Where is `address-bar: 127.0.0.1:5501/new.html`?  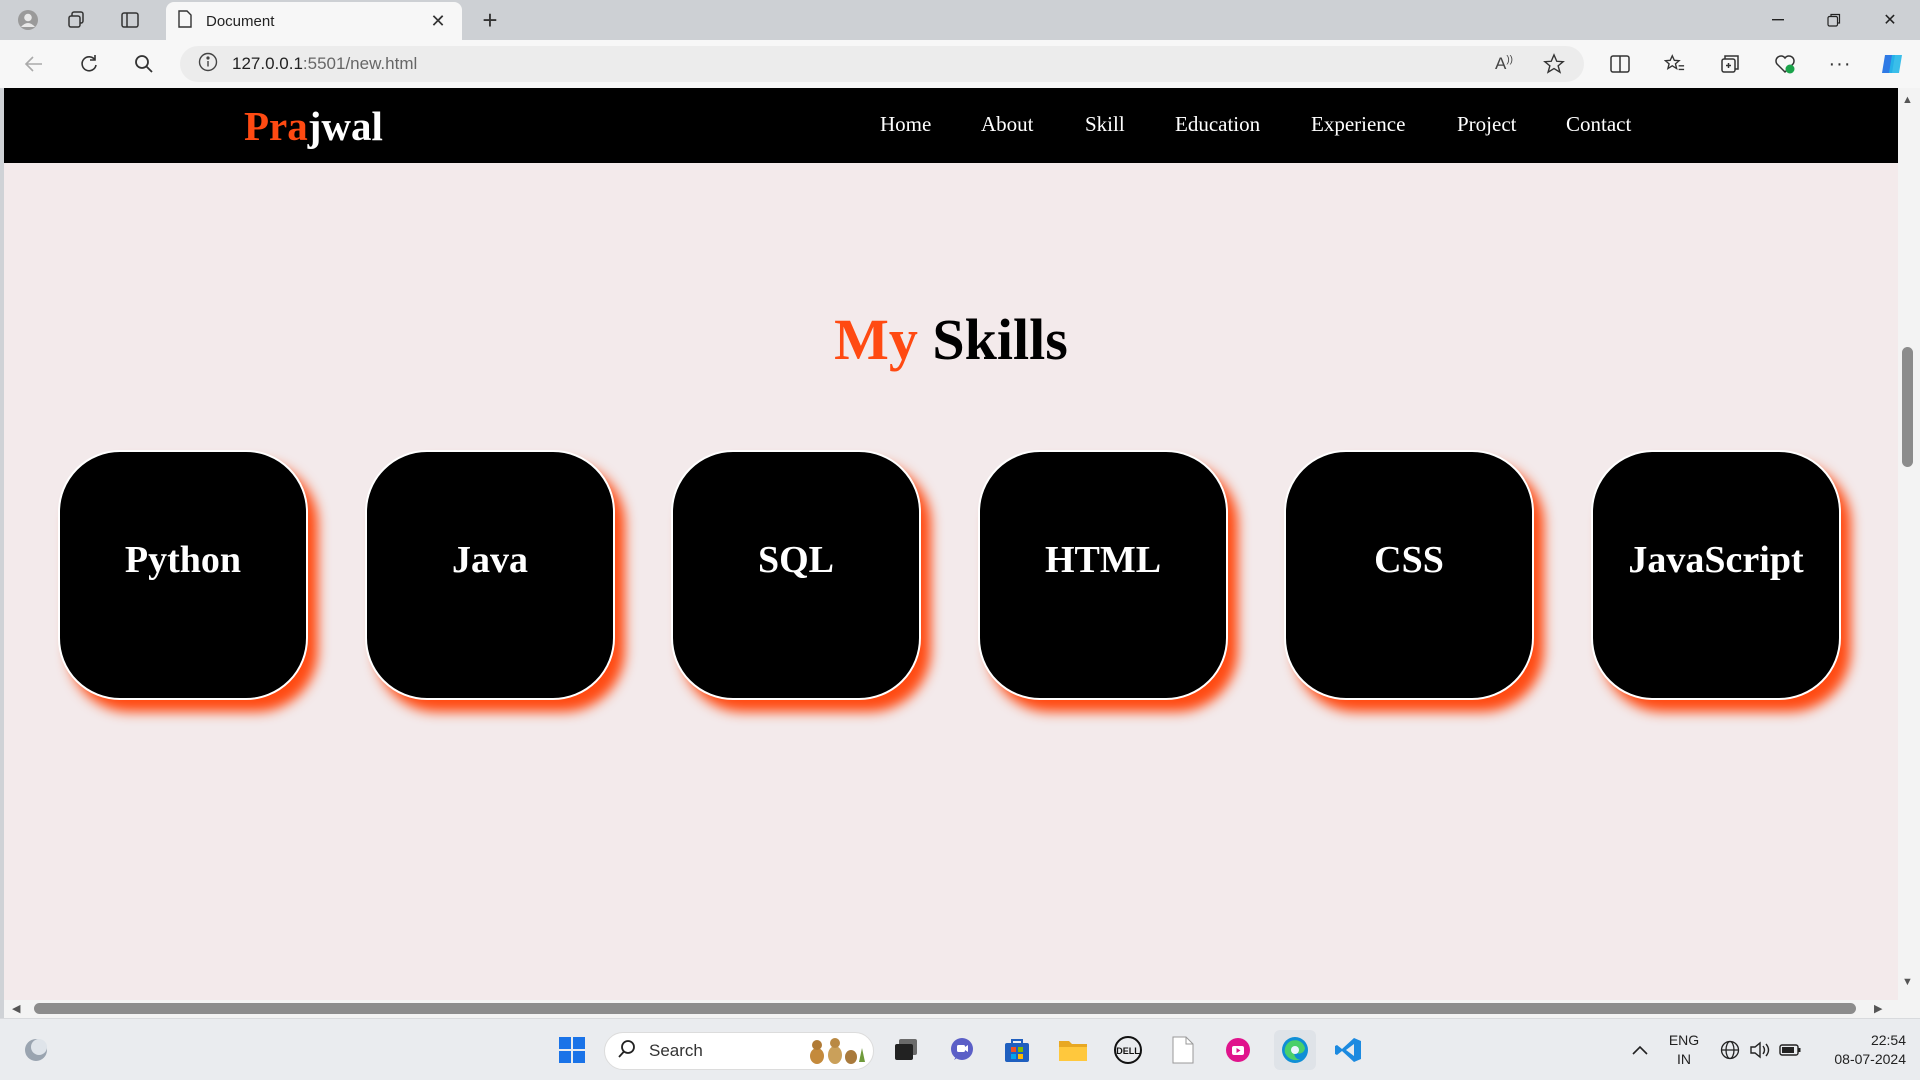
address-bar: 127.0.0.1:5501/new.html is located at coordinates (882, 64).